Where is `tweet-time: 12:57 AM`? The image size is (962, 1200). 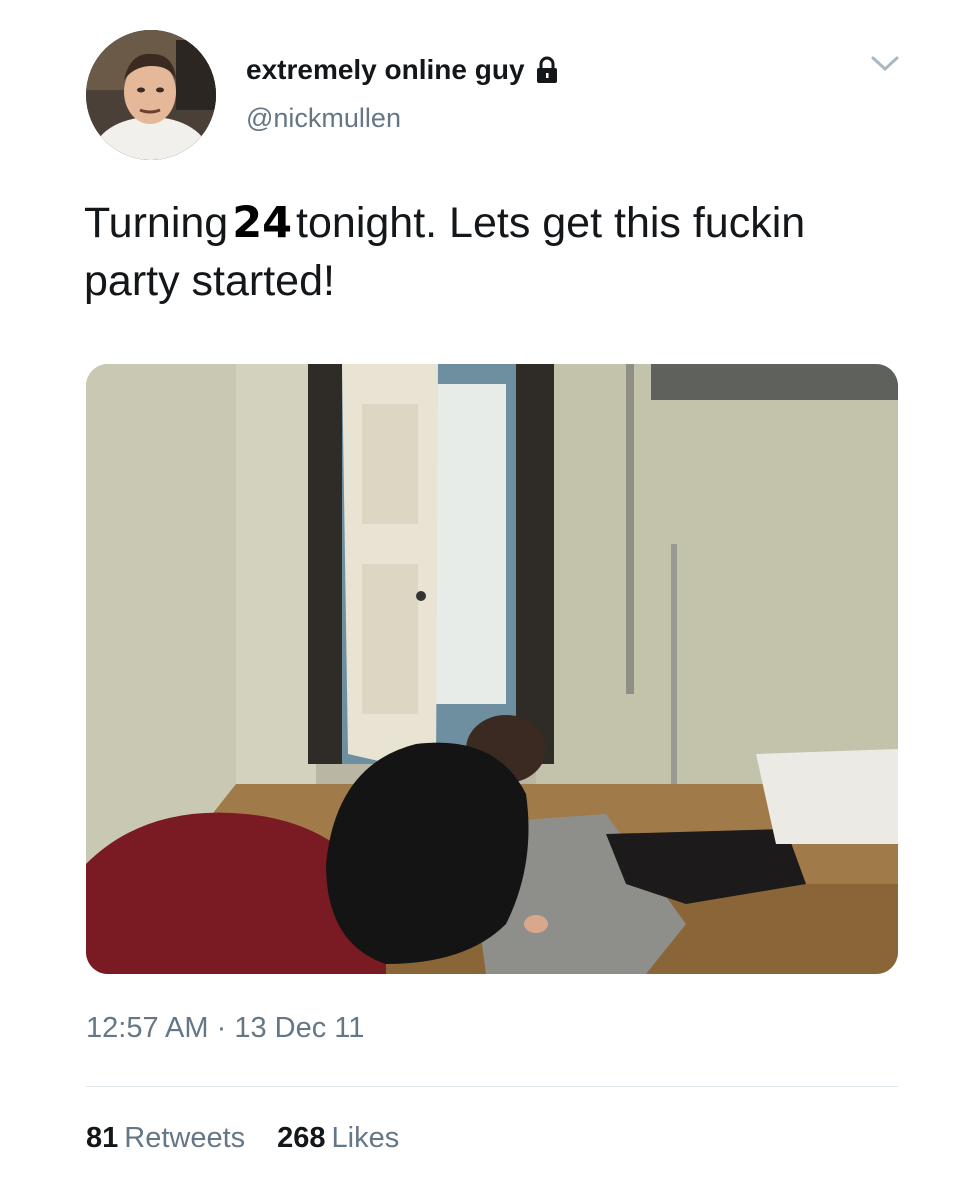 tweet-time: 12:57 AM is located at coordinates (147, 1028).